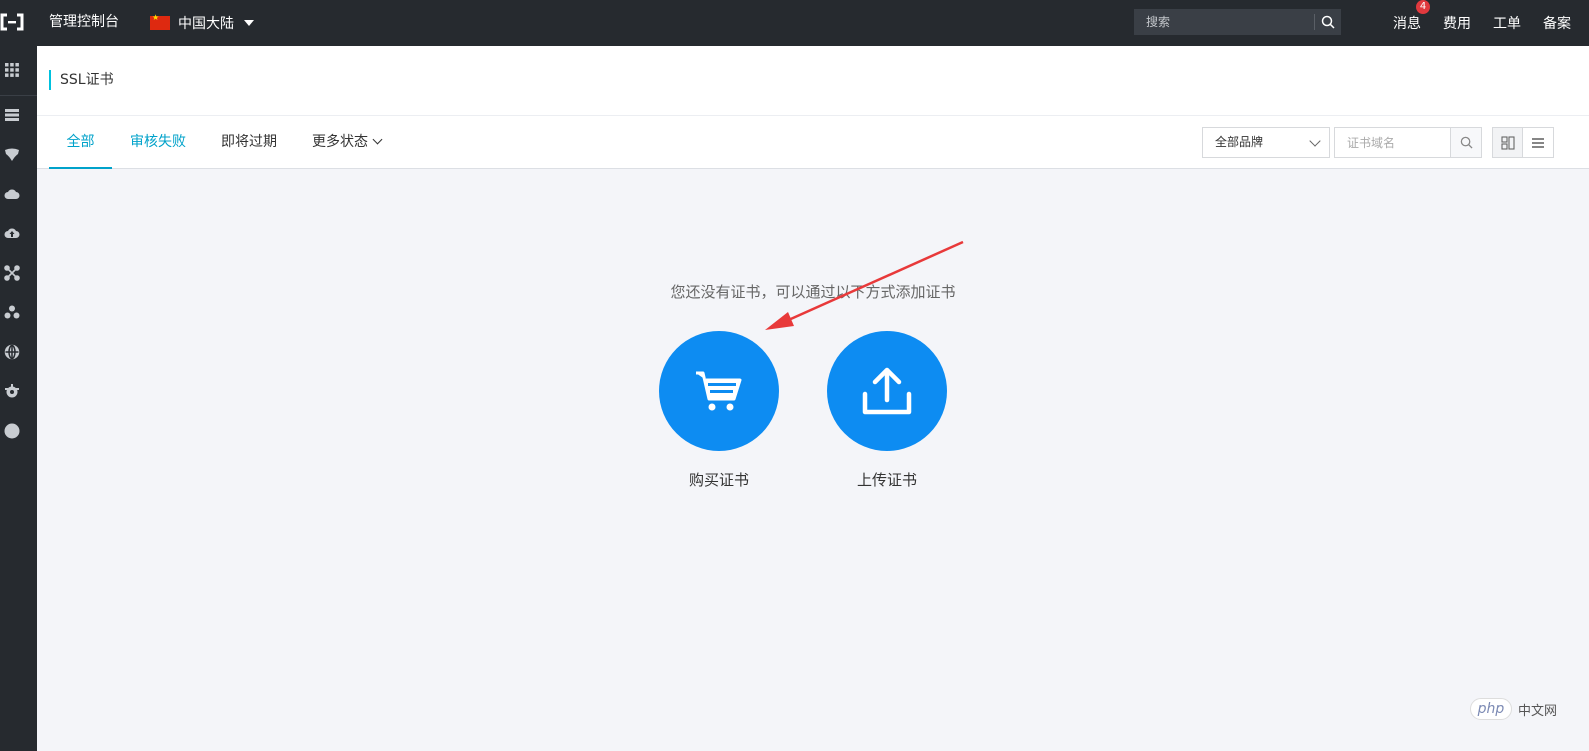 The height and width of the screenshot is (751, 1589). I want to click on list-view-icon, so click(1538, 142).